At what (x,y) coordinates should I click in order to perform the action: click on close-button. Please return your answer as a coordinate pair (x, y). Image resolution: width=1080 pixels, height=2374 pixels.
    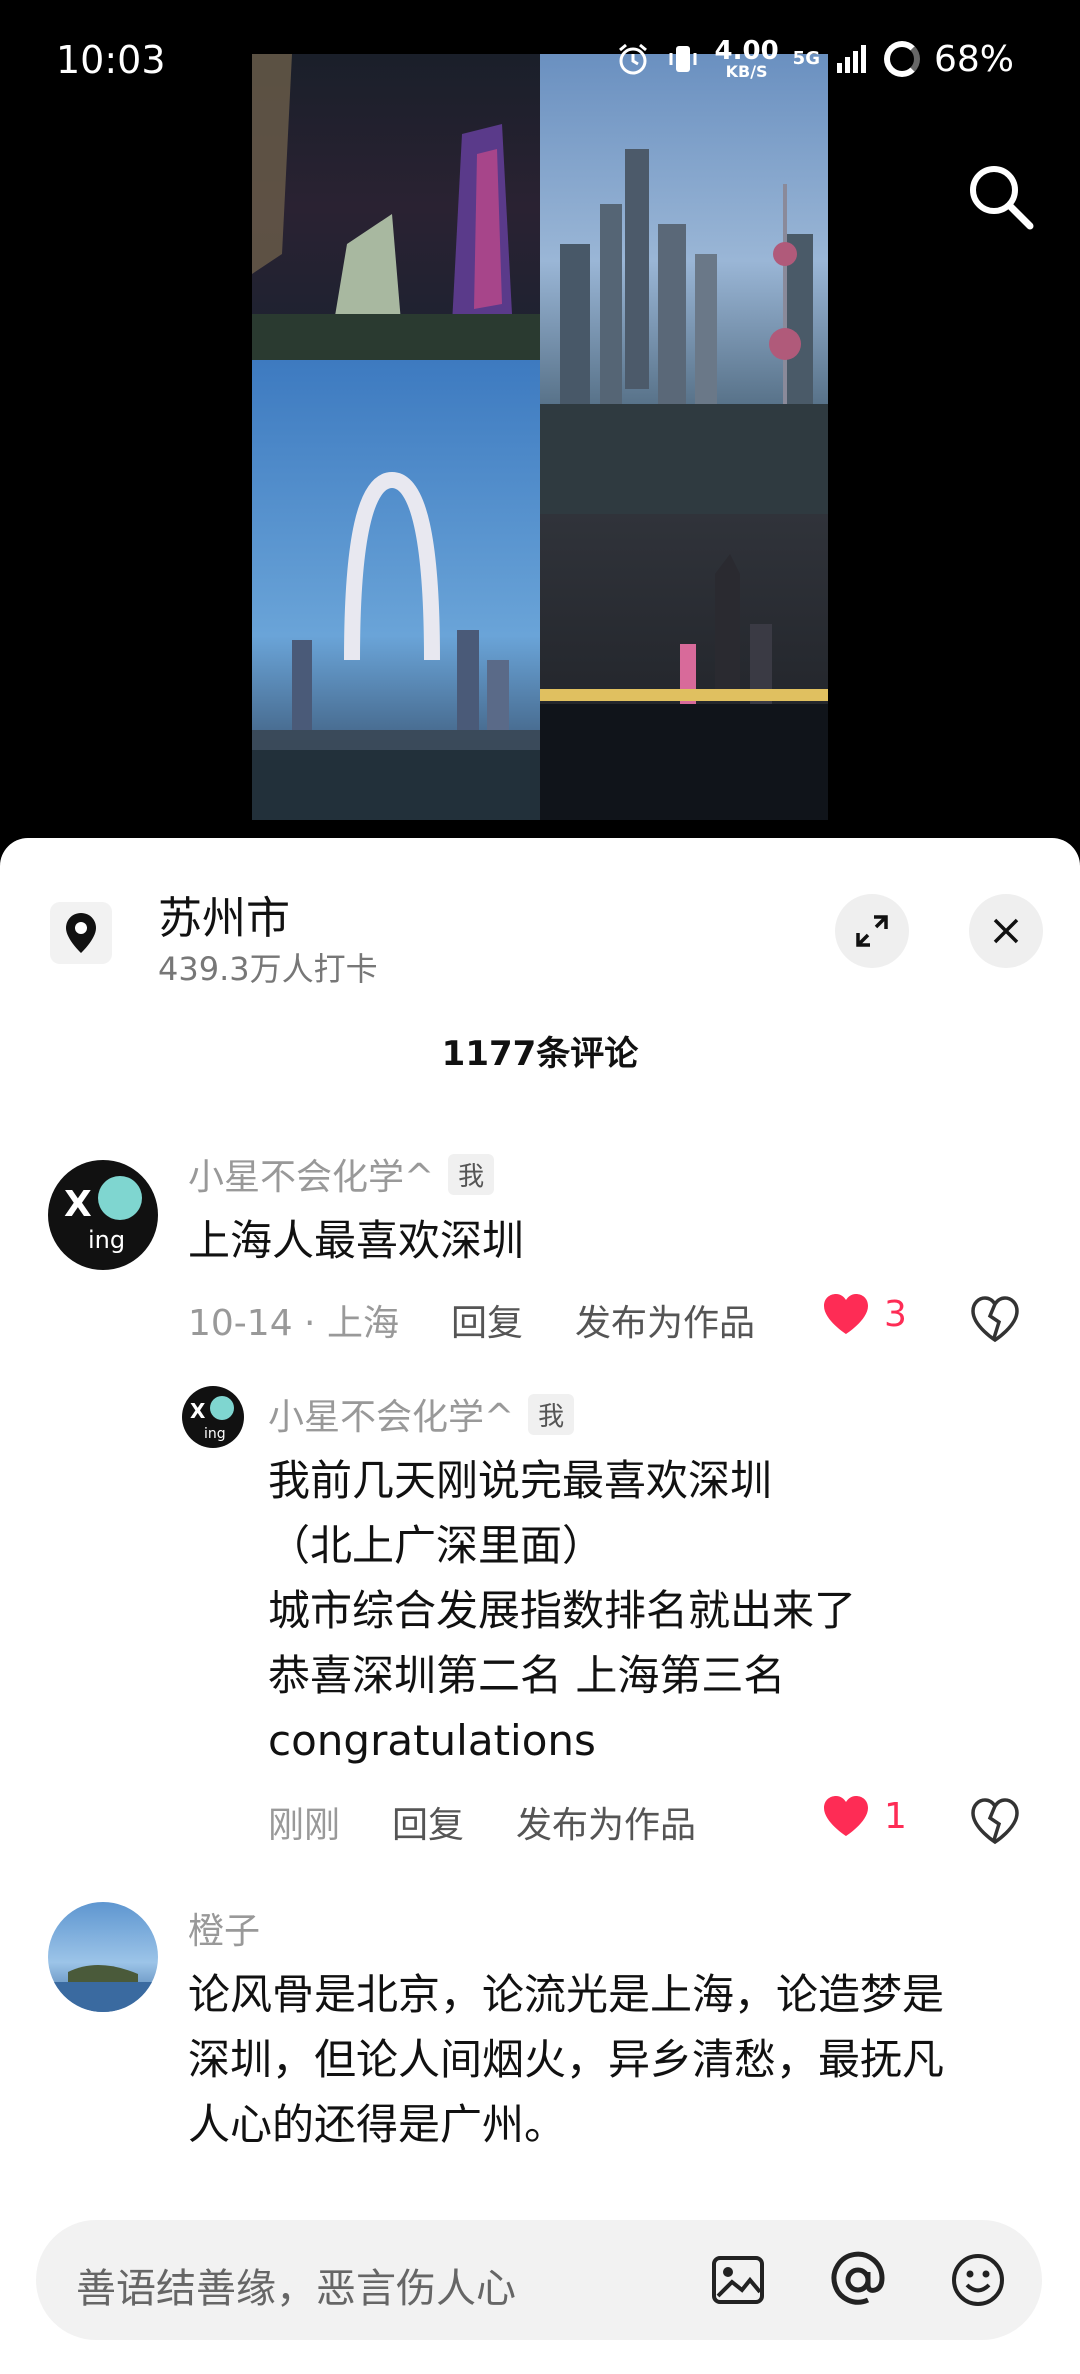
    Looking at the image, I should click on (1006, 931).